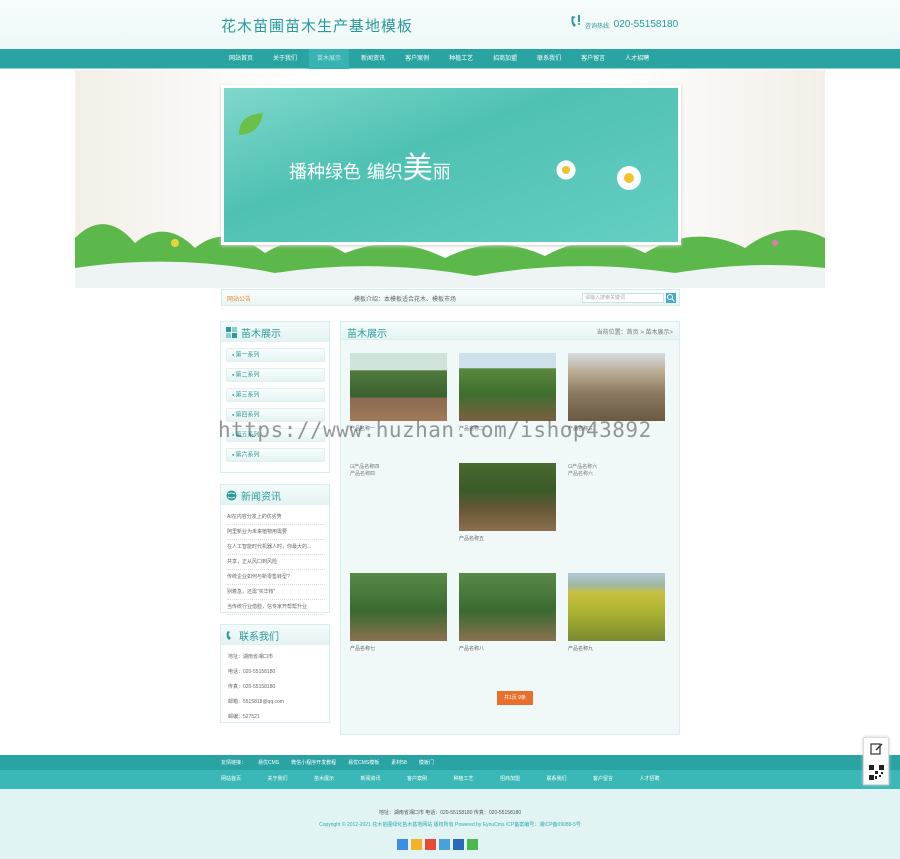  Describe the element at coordinates (458, 844) in the screenshot. I see `share-renren-icon` at that location.